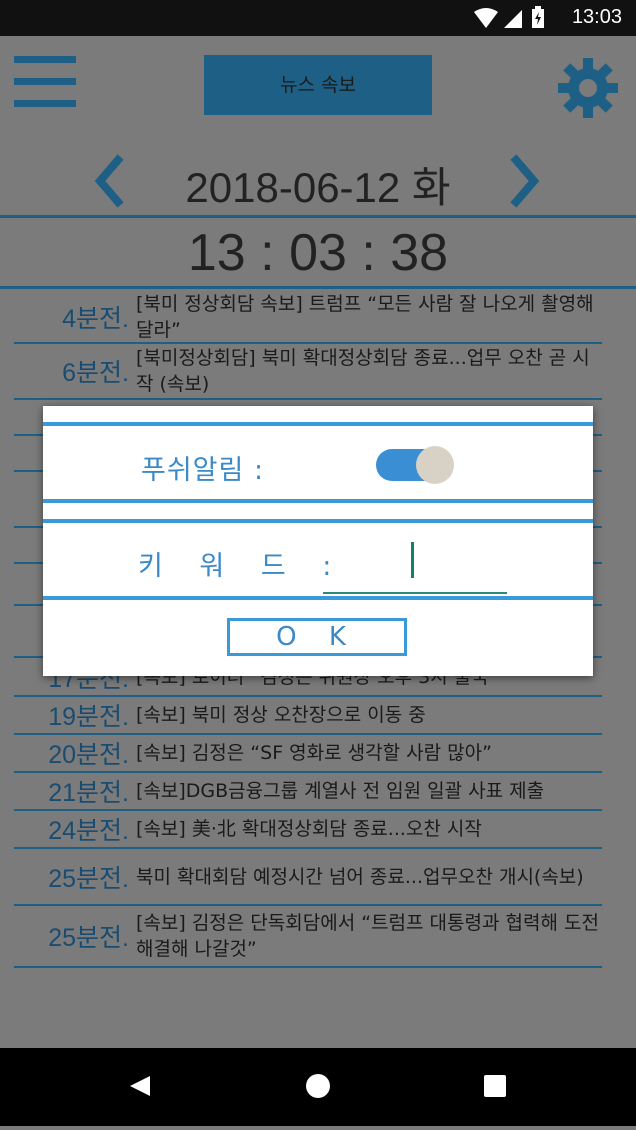 This screenshot has width=636, height=1130. What do you see at coordinates (360, 876) in the screenshot?
I see `news-title: 북미 확대회담 예정시간 넘어 종료...업무오찬 개시(속보)` at bounding box center [360, 876].